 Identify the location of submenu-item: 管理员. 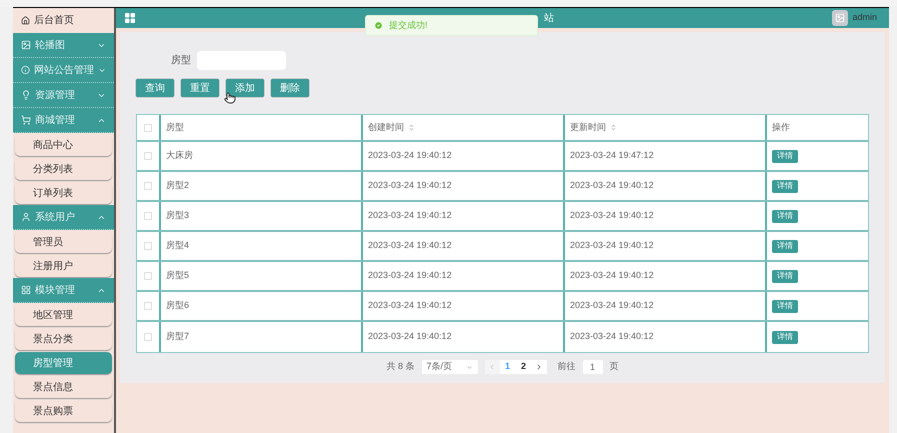
(63, 242).